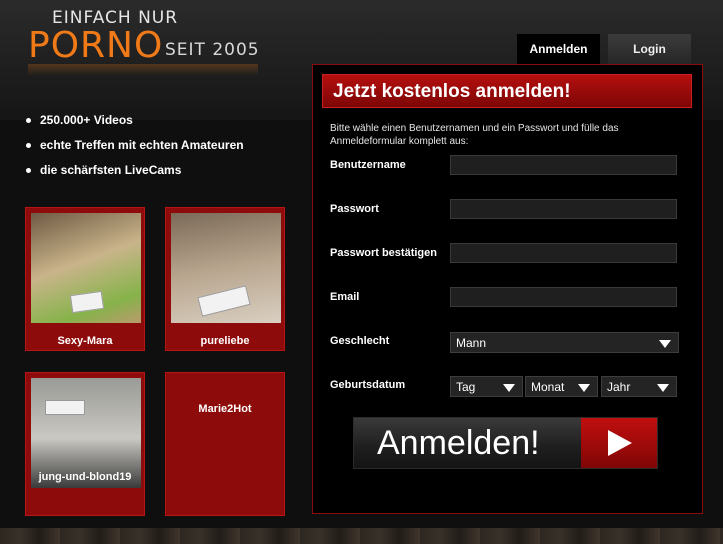  Describe the element at coordinates (354, 209) in the screenshot. I see `password-label: Passwort` at that location.